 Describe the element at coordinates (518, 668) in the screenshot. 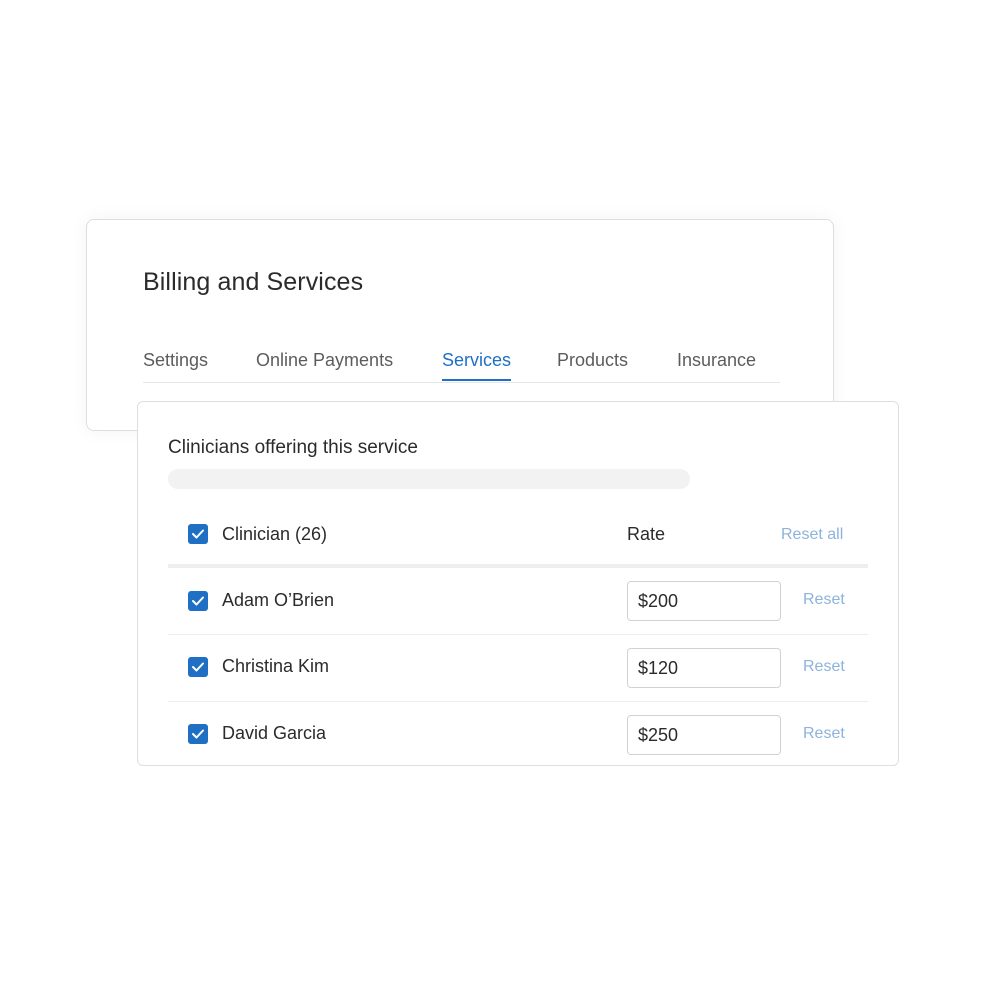

I see `table-row: Christina Kim Reset` at that location.